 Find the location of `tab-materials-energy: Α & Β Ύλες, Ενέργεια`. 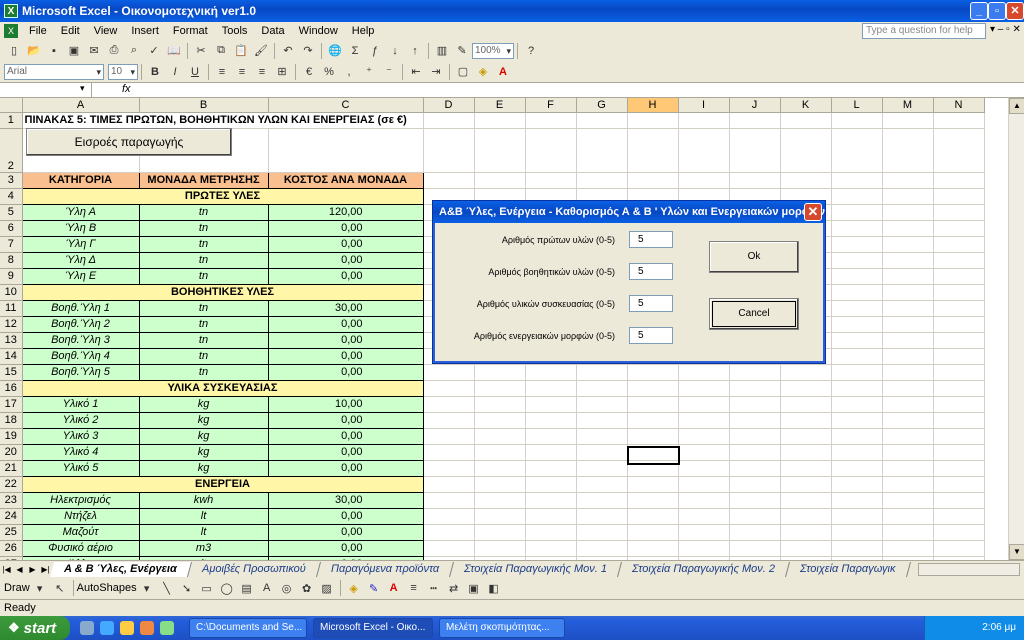

tab-materials-energy: Α & Β Ύλες, Ενέργεια is located at coordinates (120, 569).